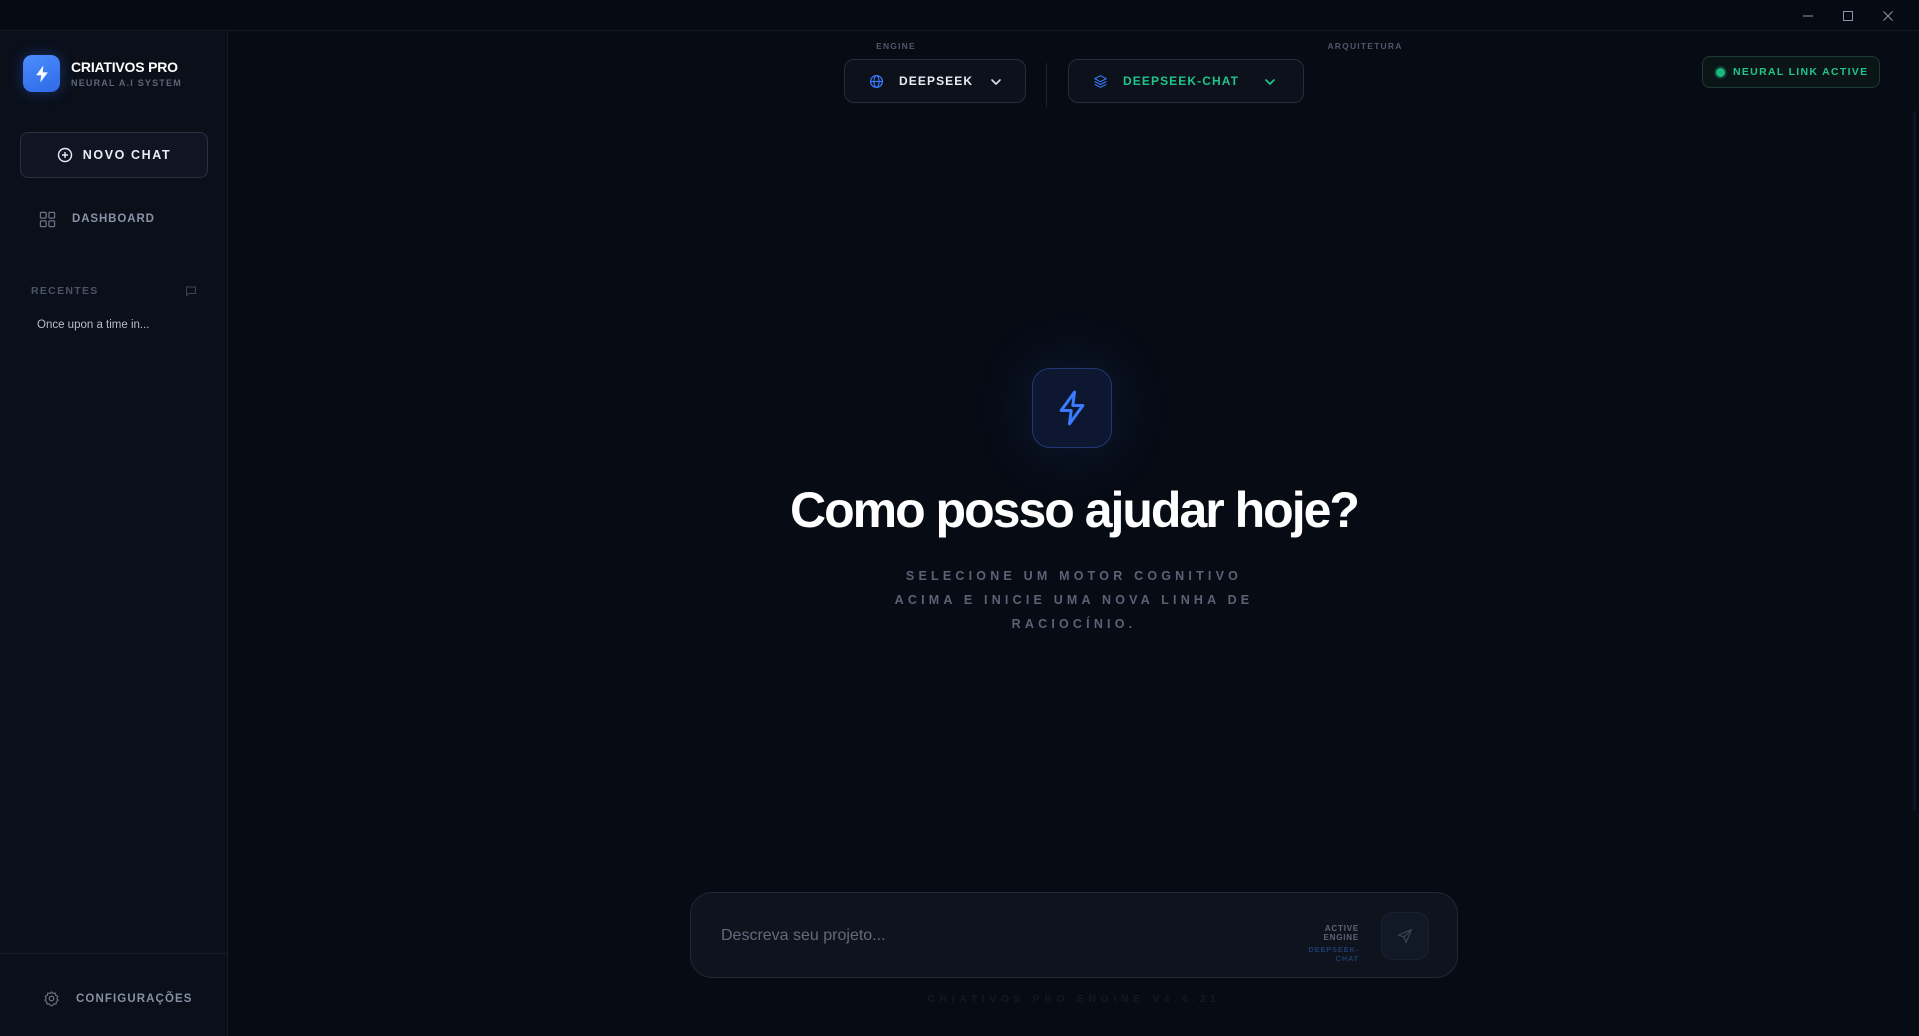  What do you see at coordinates (134, 998) in the screenshot?
I see `settings-label: CONFIGURAÇÕES` at bounding box center [134, 998].